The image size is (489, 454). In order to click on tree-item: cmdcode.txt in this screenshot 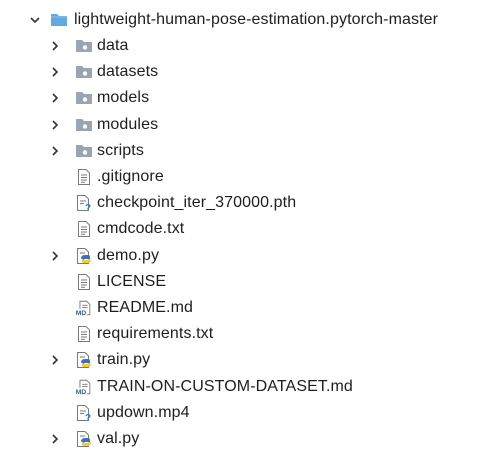, I will do `click(244, 229)`.